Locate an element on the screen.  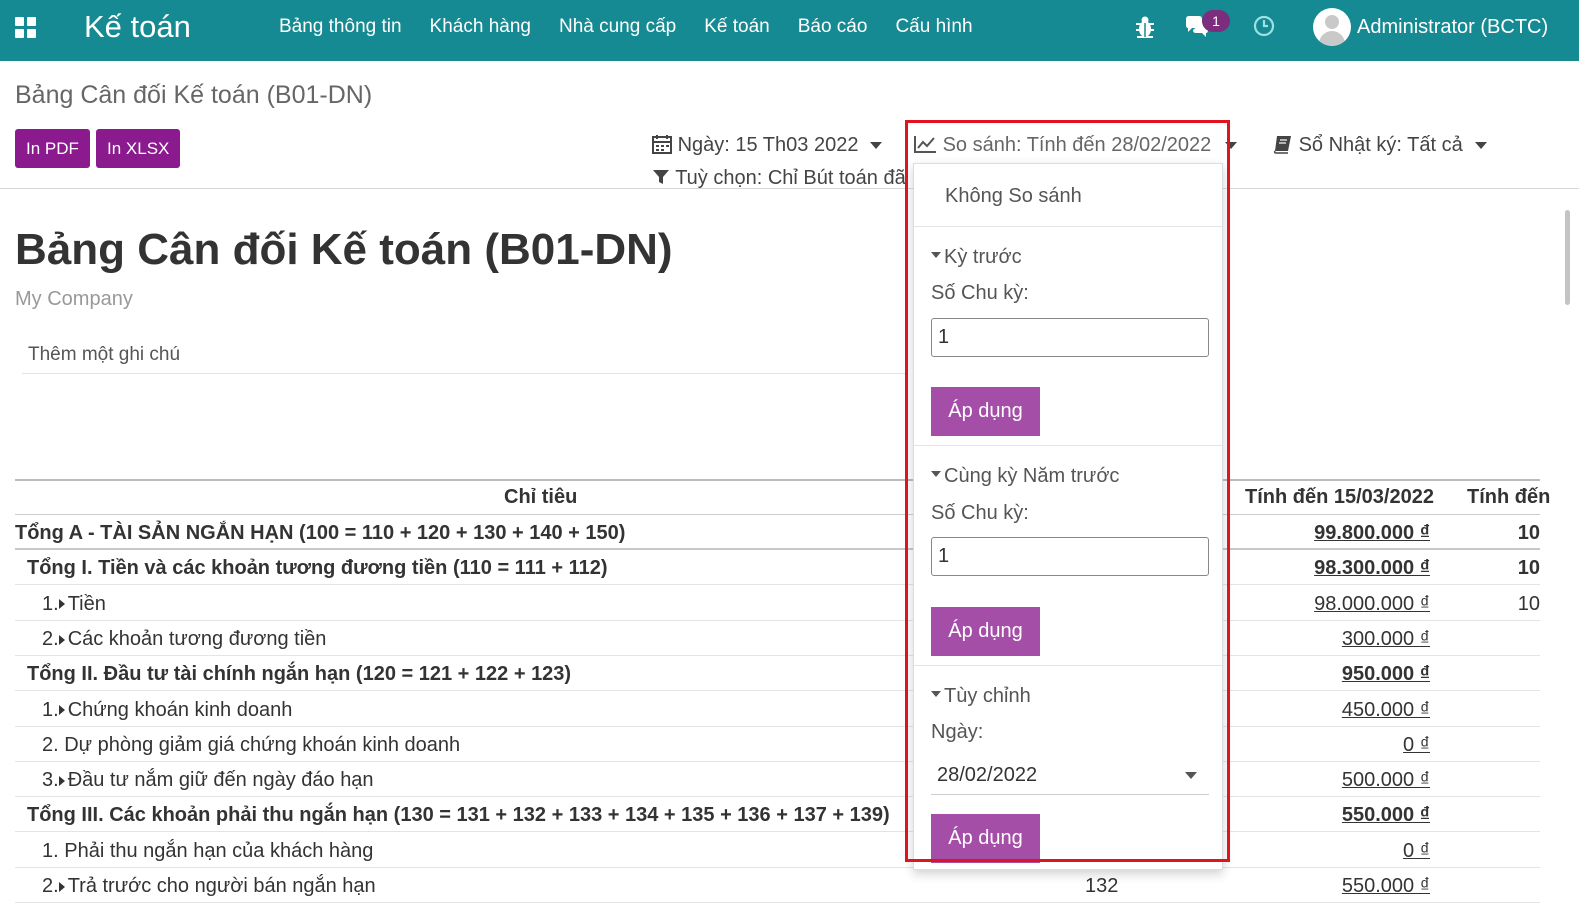
app-name: Kế toán is located at coordinates (137, 27).